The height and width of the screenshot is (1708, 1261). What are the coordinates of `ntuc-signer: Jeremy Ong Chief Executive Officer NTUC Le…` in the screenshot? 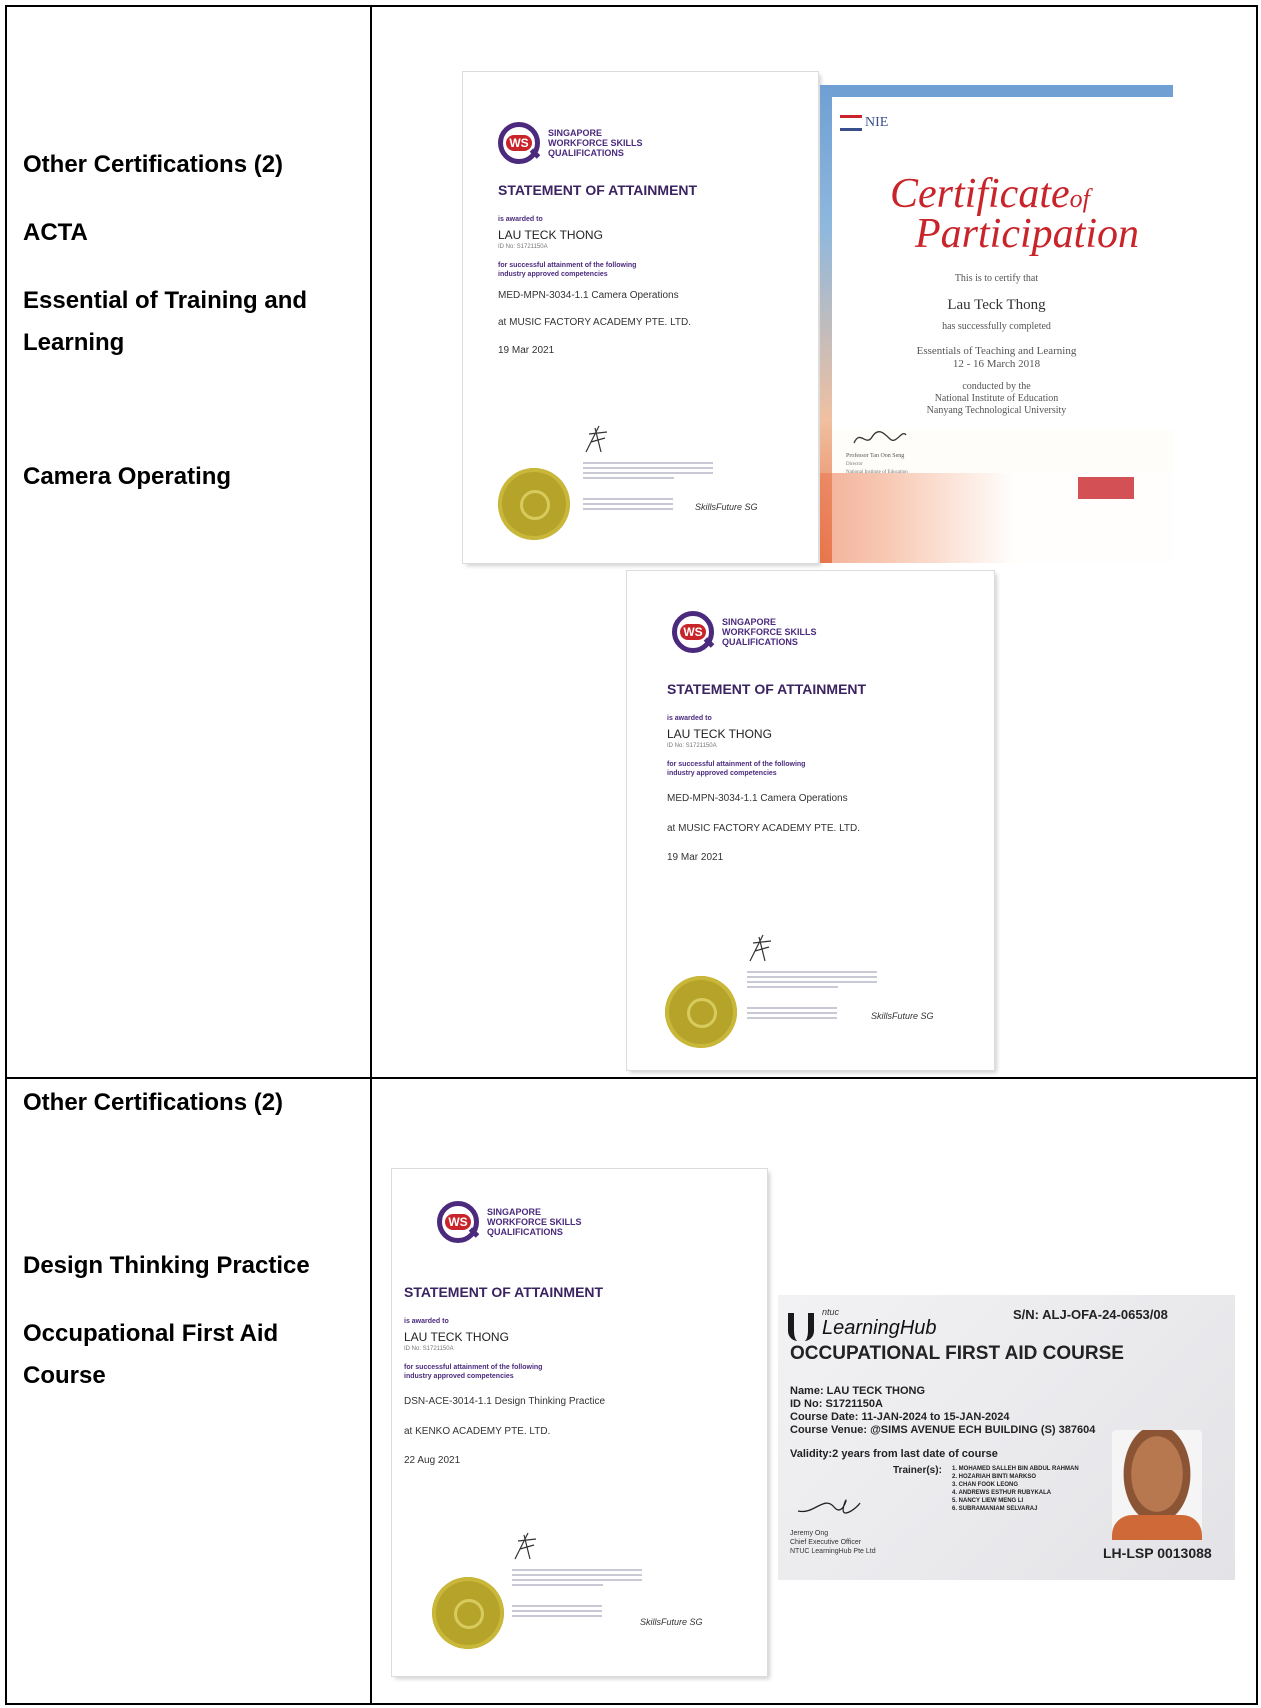 It's located at (833, 1542).